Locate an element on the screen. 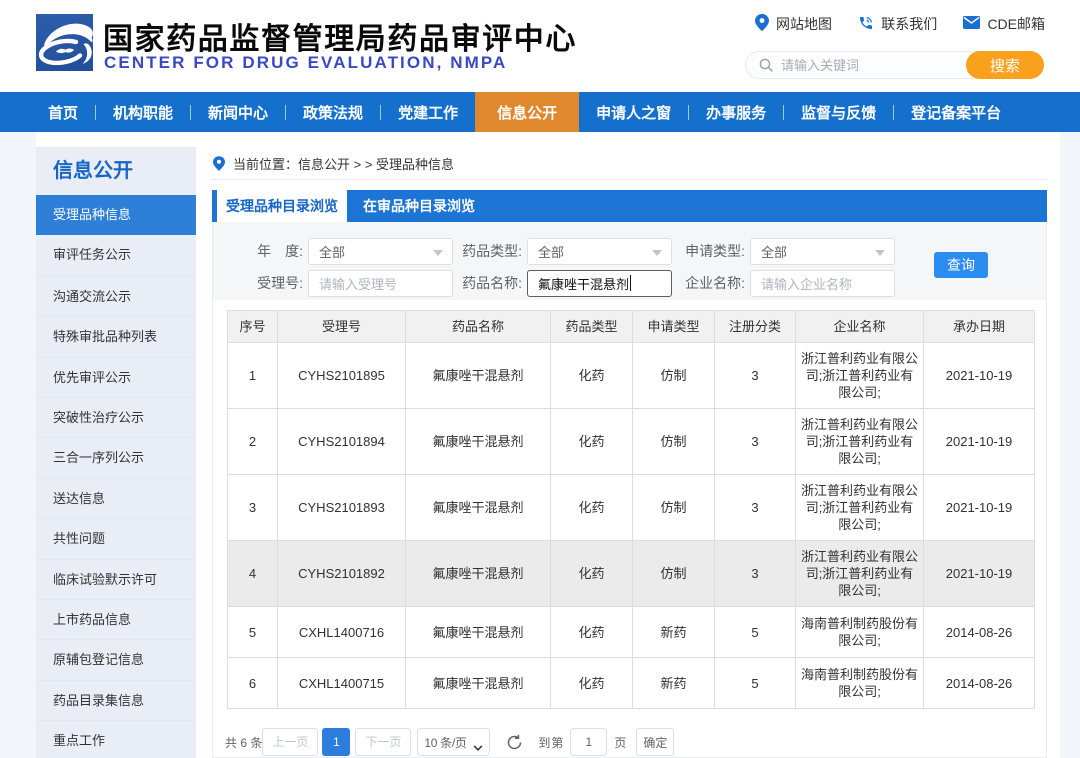 This screenshot has height=758, width=1080. drug-name-input: 氟康唑干混悬剂 is located at coordinates (599, 283).